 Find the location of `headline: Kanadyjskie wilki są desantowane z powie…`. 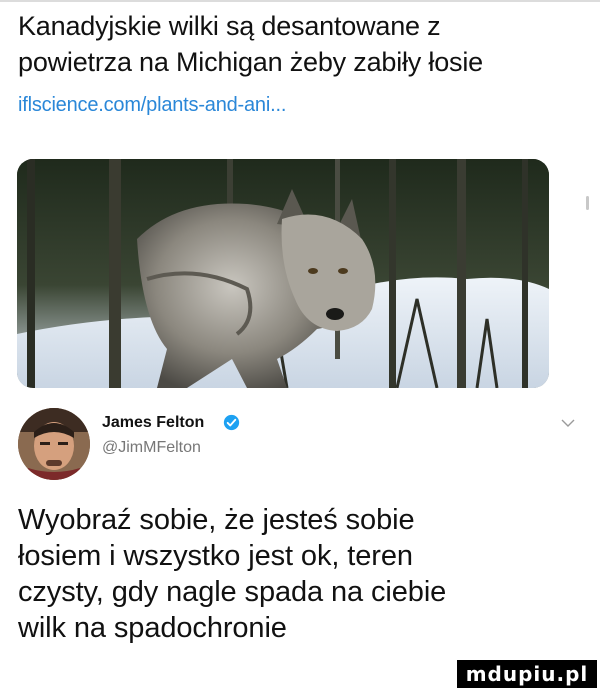

headline: Kanadyjskie wilki są desantowane z powie… is located at coordinates (304, 44).